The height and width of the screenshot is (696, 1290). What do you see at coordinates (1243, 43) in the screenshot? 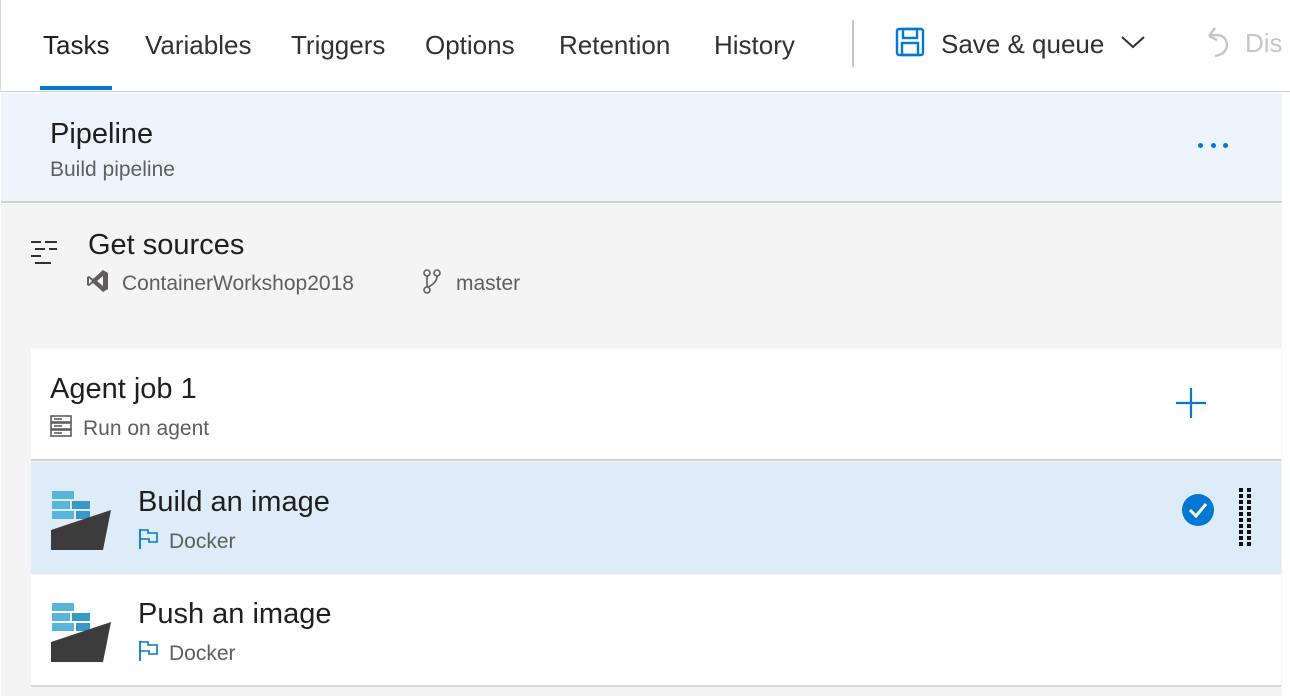
I see `discard-button: Dis` at bounding box center [1243, 43].